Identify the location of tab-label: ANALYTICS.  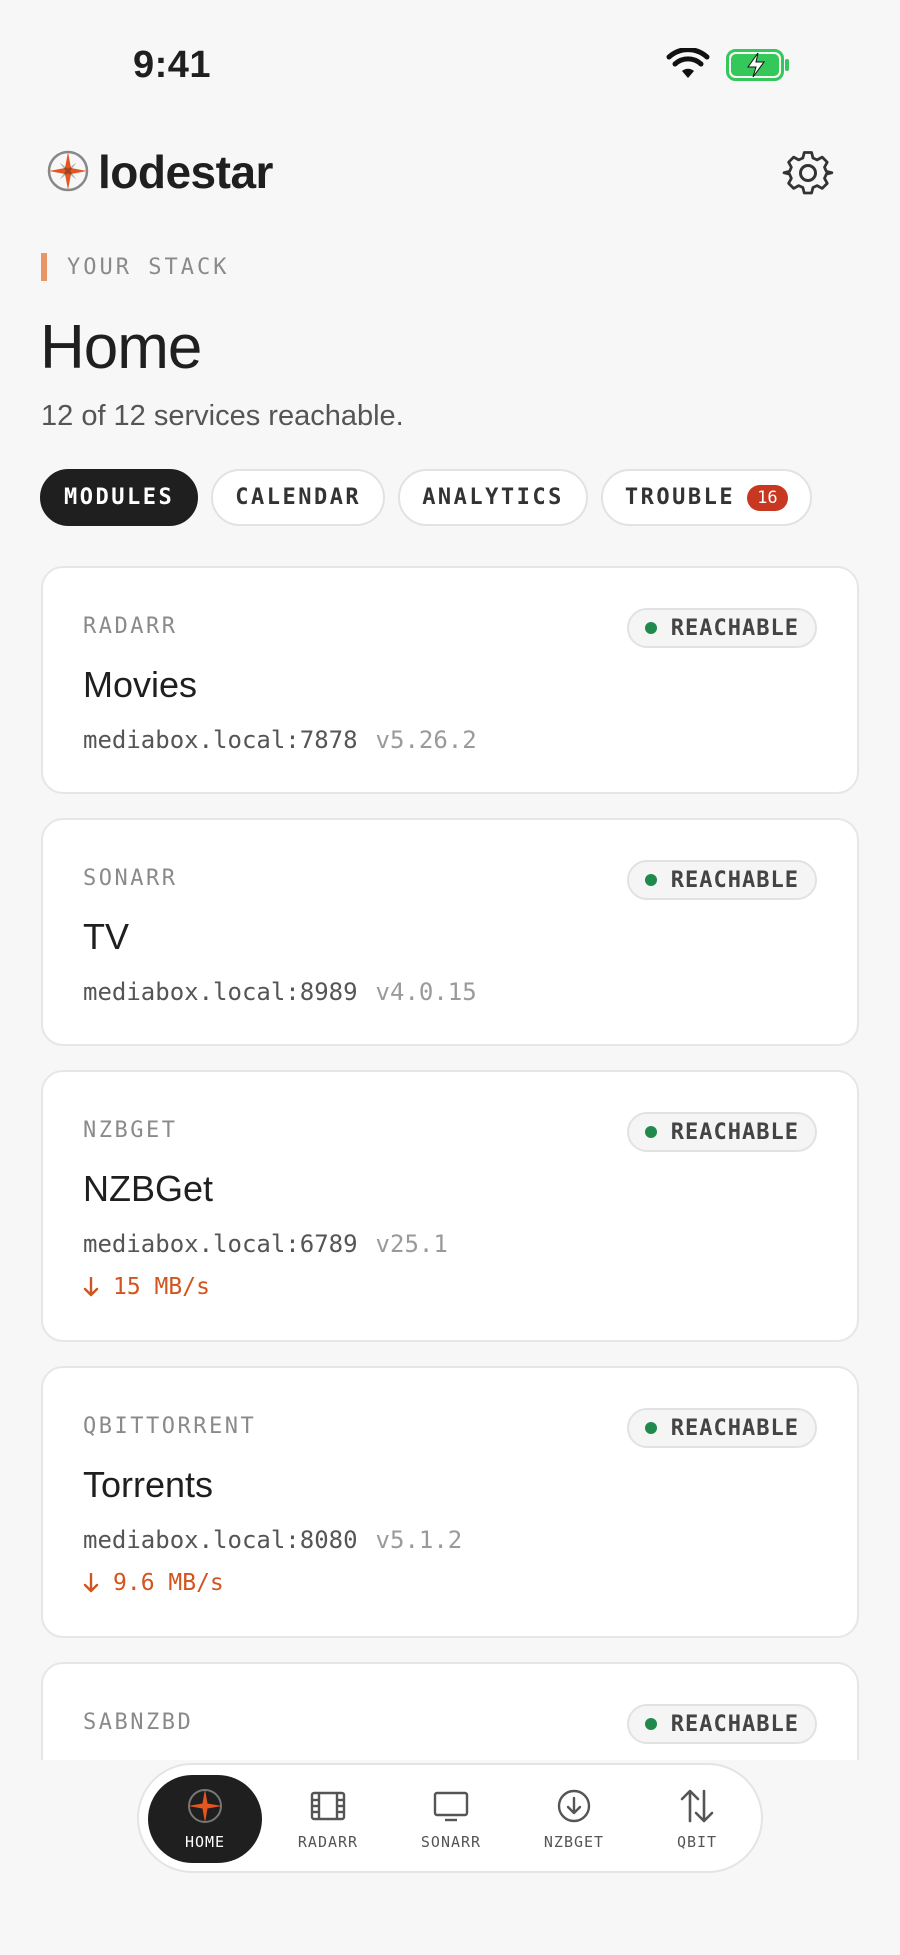
(493, 497).